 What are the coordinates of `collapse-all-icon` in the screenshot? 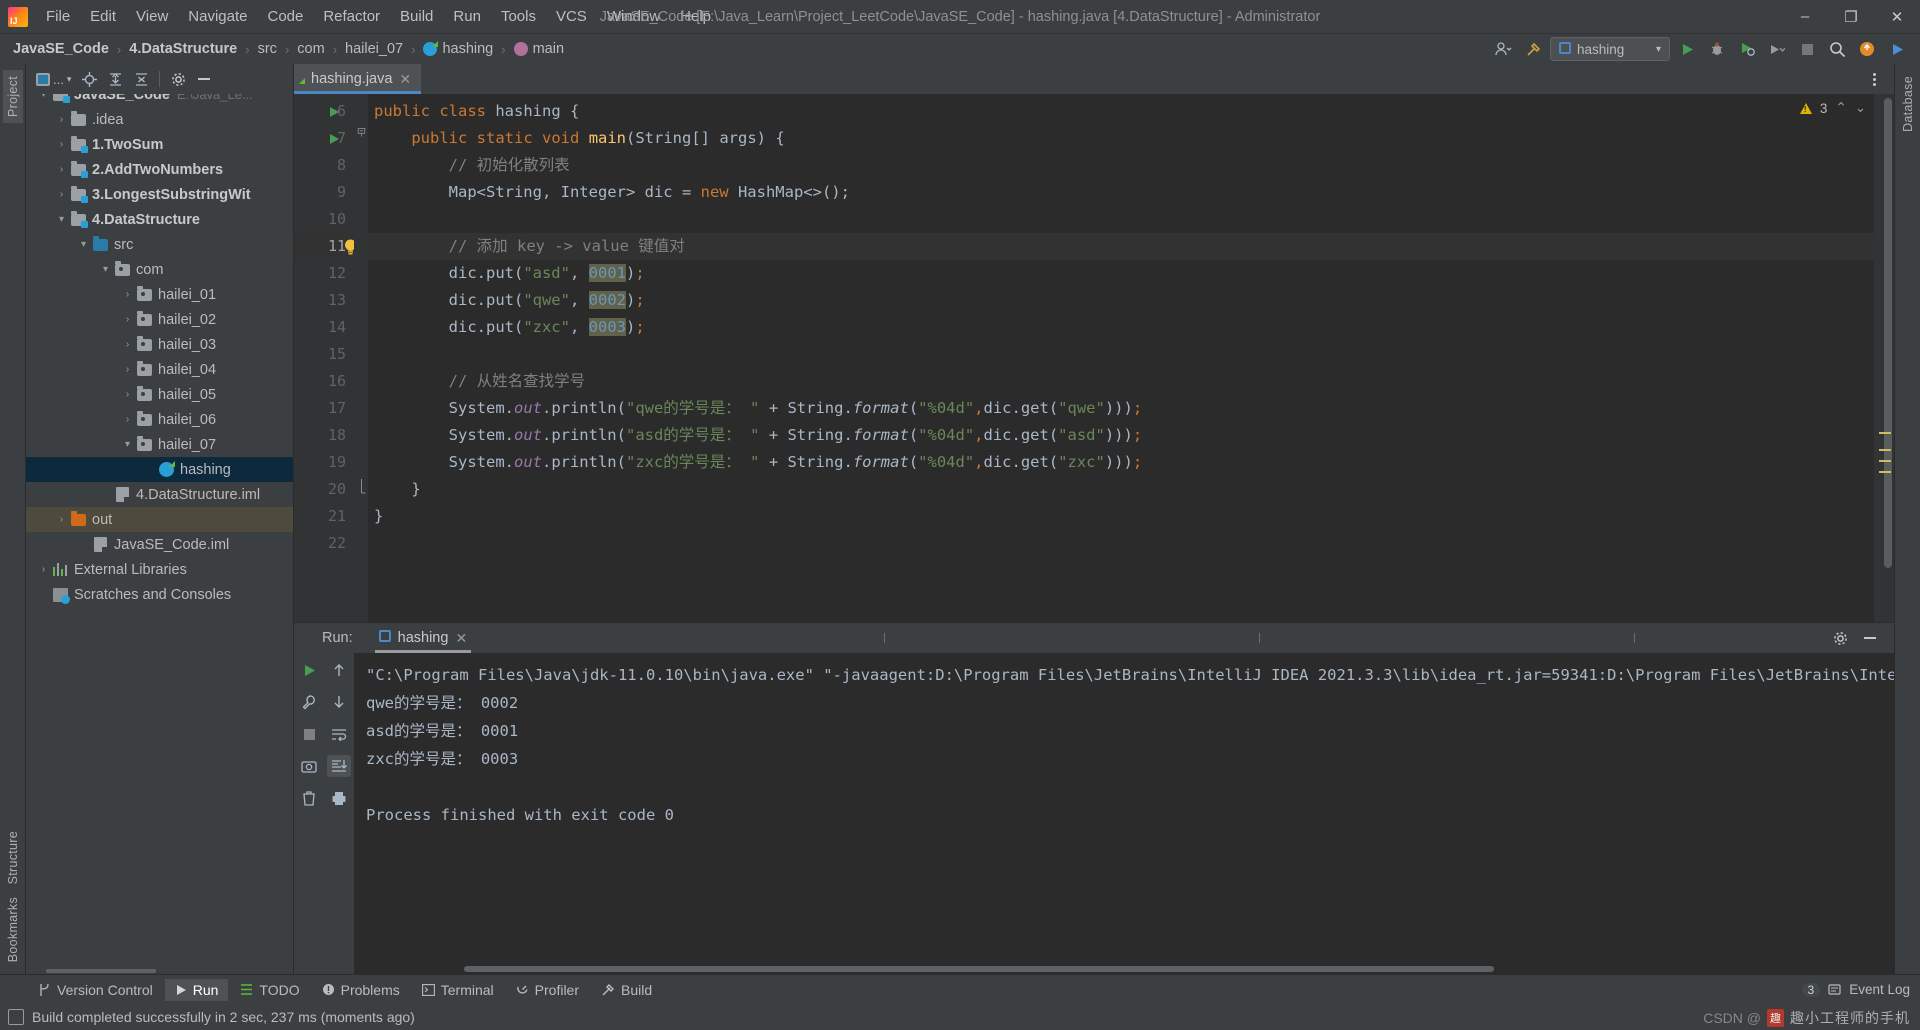 It's located at (141, 79).